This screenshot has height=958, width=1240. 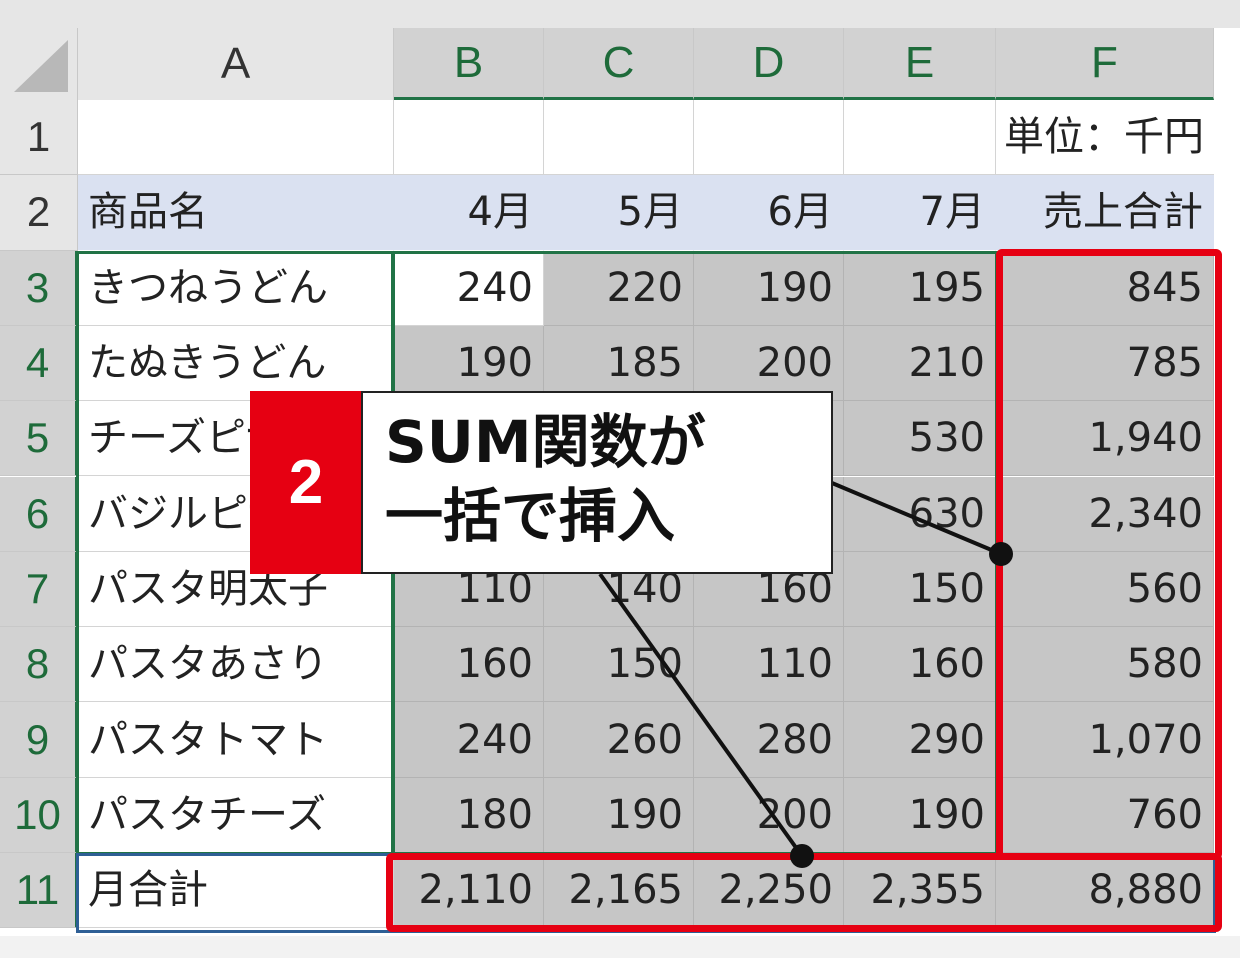 What do you see at coordinates (916, 518) in the screenshot?
I see `pointer-line-to-total-column` at bounding box center [916, 518].